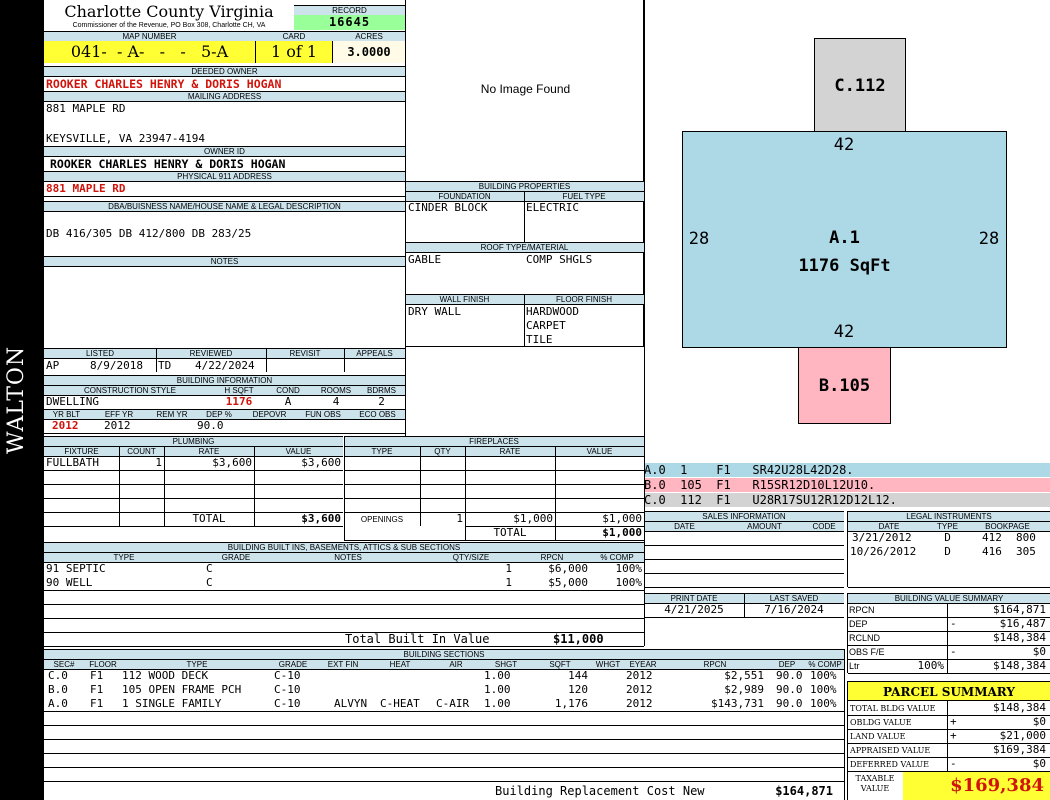 Image resolution: width=1050 pixels, height=800 pixels. I want to click on taxable-label-1: TAXABLE, so click(875, 778).